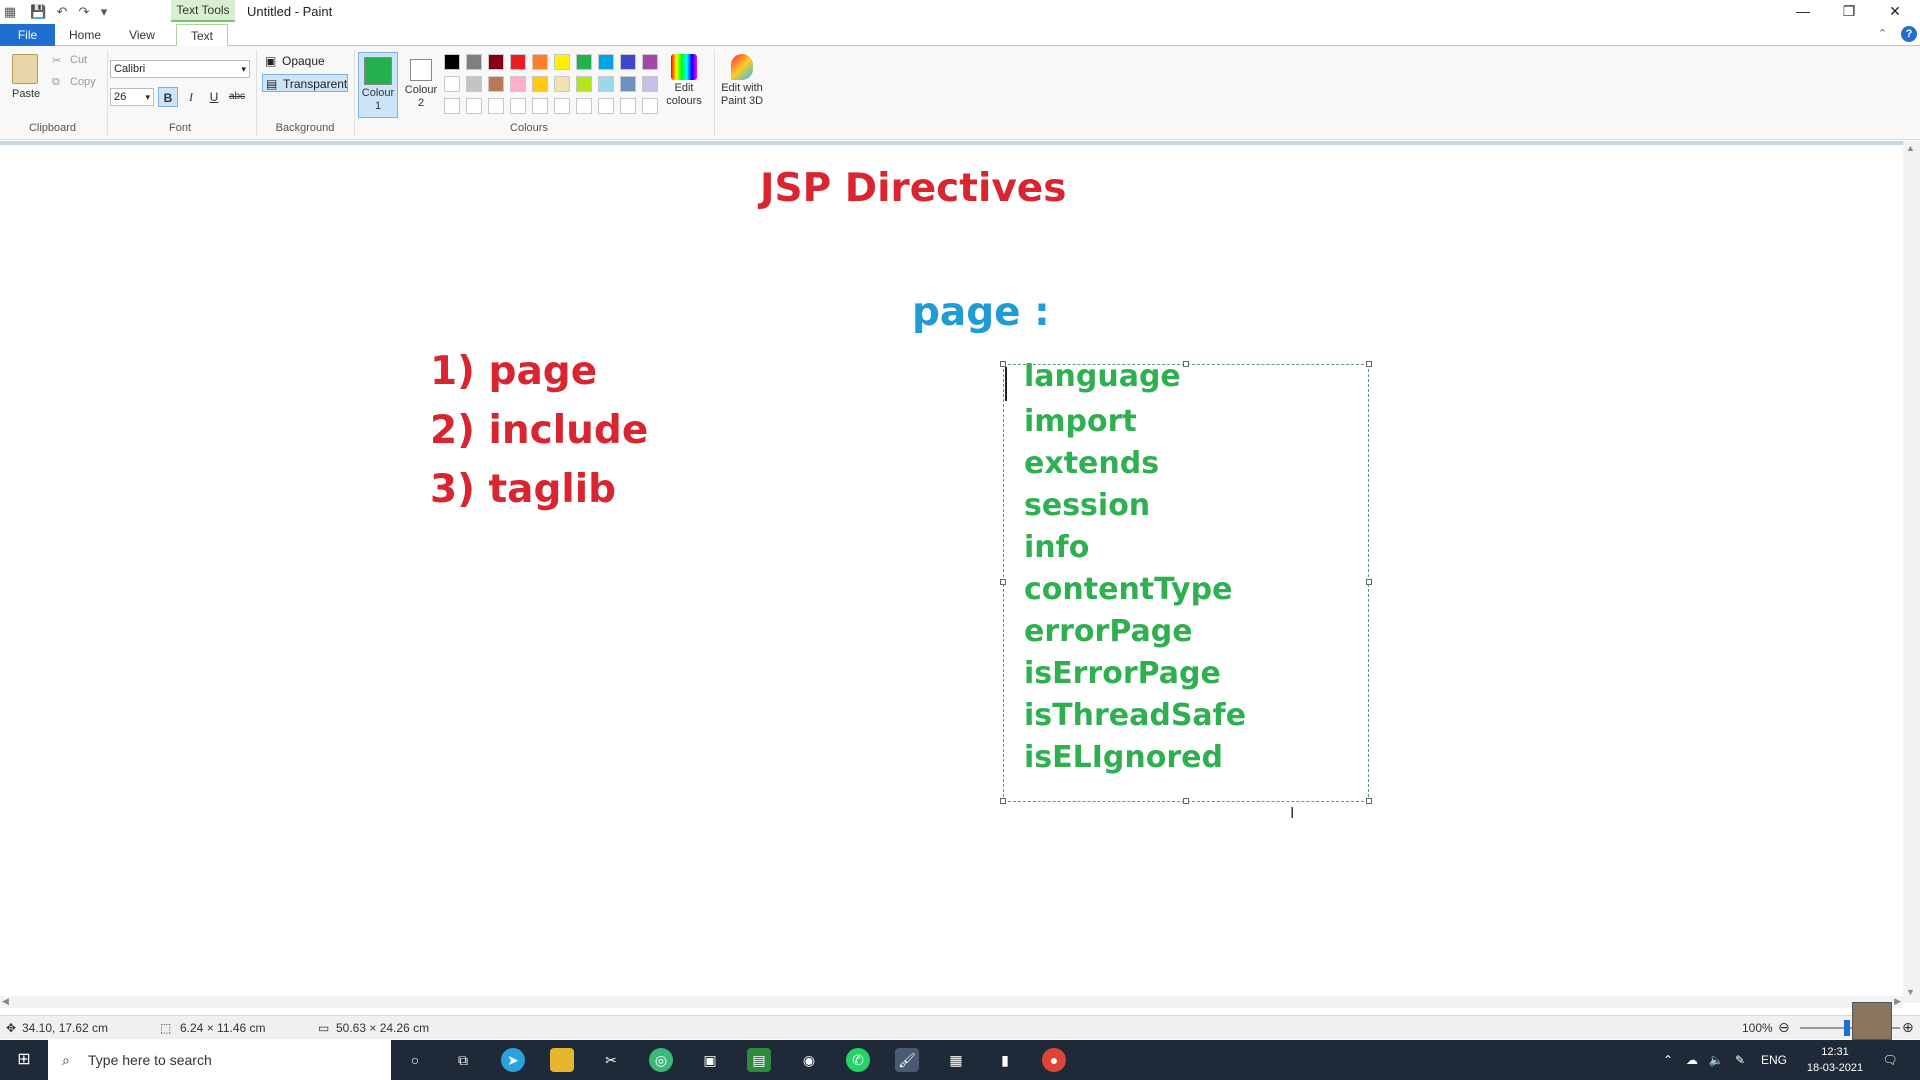 The height and width of the screenshot is (1080, 1920). I want to click on help-icon: ?, so click(1909, 34).